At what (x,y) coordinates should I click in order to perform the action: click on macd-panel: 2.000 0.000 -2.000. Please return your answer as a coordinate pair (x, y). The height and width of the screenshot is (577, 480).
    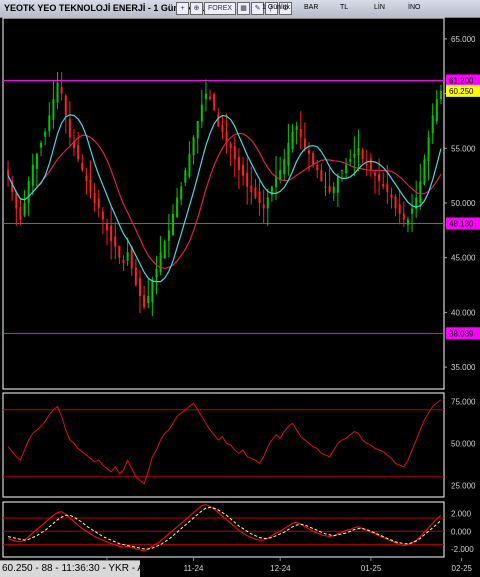
    Looking at the image, I should click on (238, 529).